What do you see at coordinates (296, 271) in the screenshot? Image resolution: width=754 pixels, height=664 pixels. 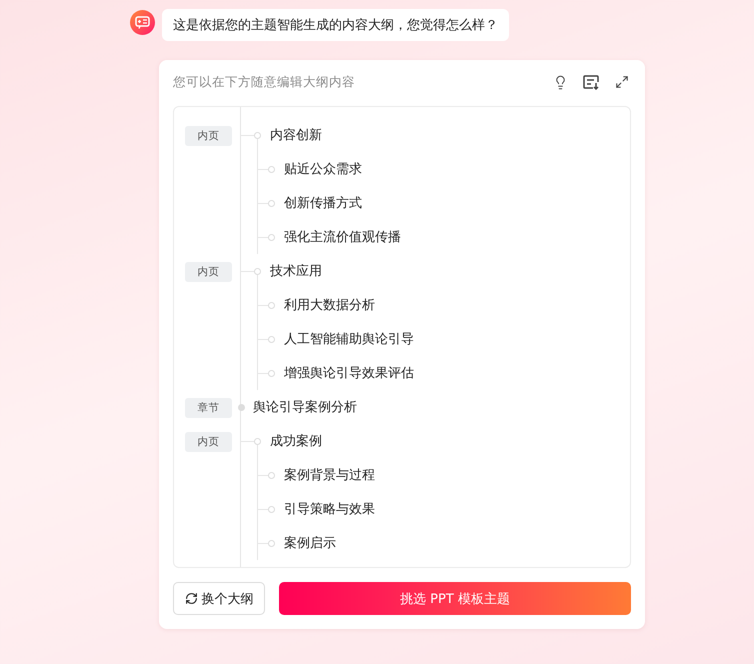 I see `outline-item: 技术应用` at bounding box center [296, 271].